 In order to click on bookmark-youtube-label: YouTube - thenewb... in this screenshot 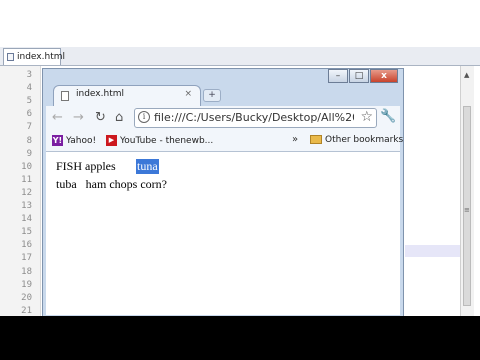, I will do `click(167, 141)`.